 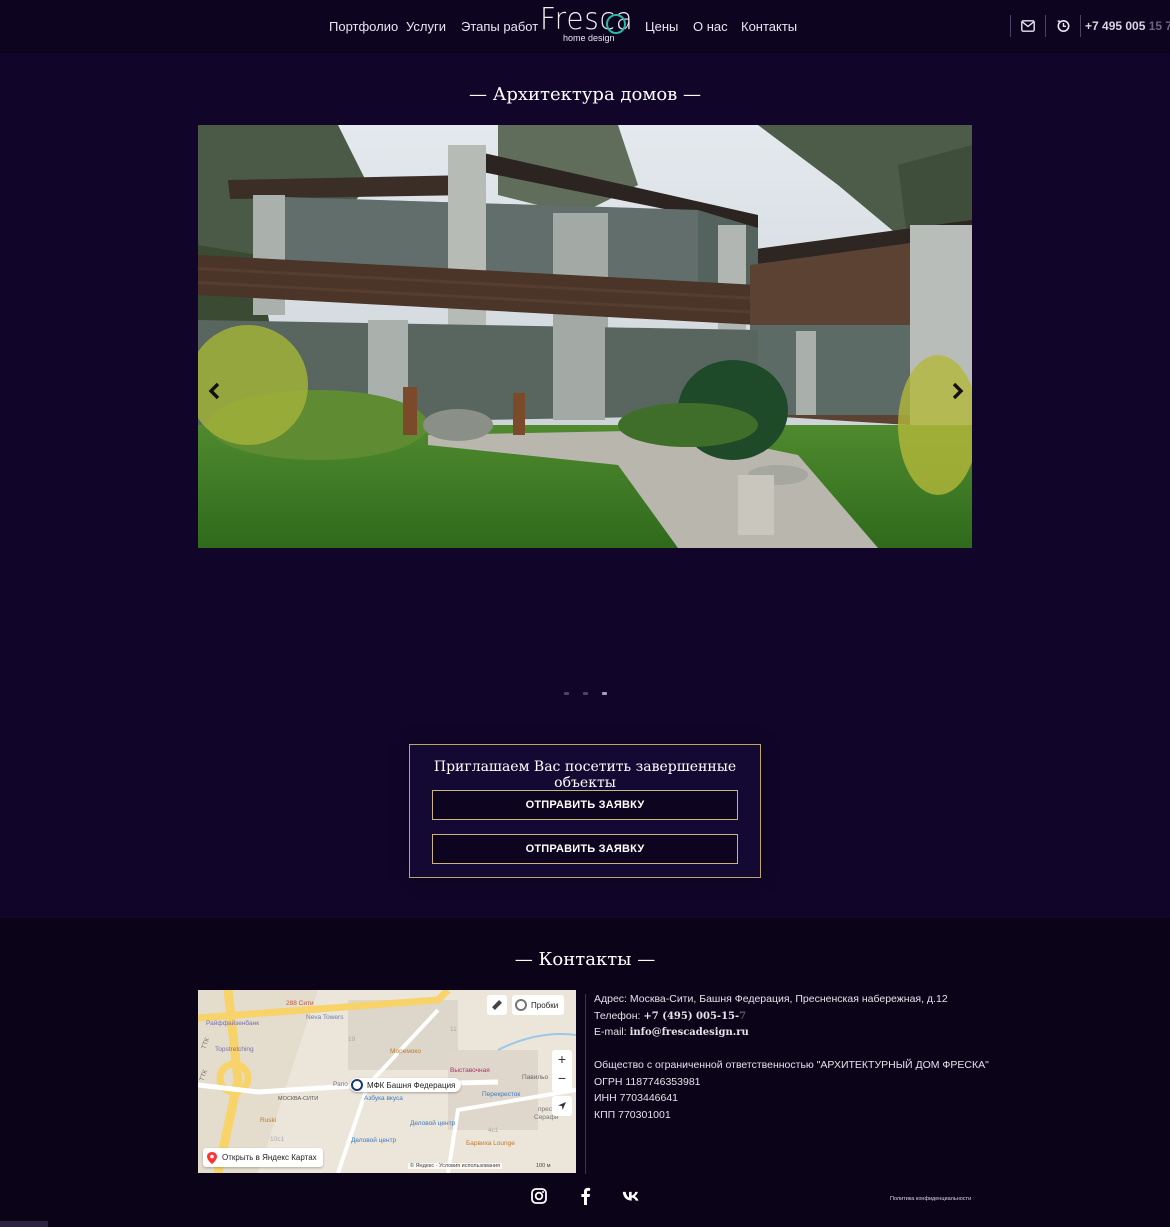 I want to click on nav-link-prices: Цены, so click(x=661, y=26).